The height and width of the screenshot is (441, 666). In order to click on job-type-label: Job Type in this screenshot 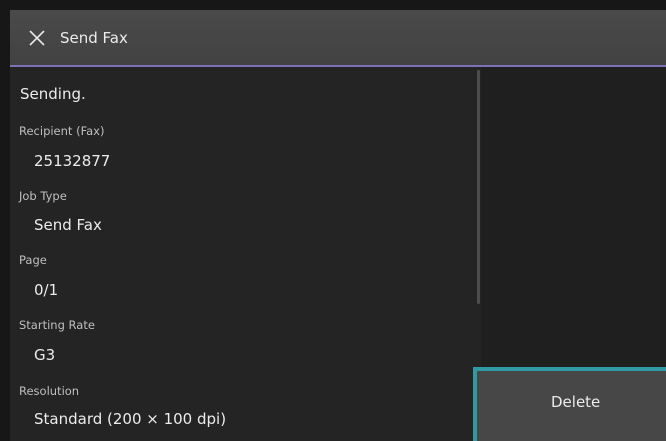, I will do `click(43, 196)`.